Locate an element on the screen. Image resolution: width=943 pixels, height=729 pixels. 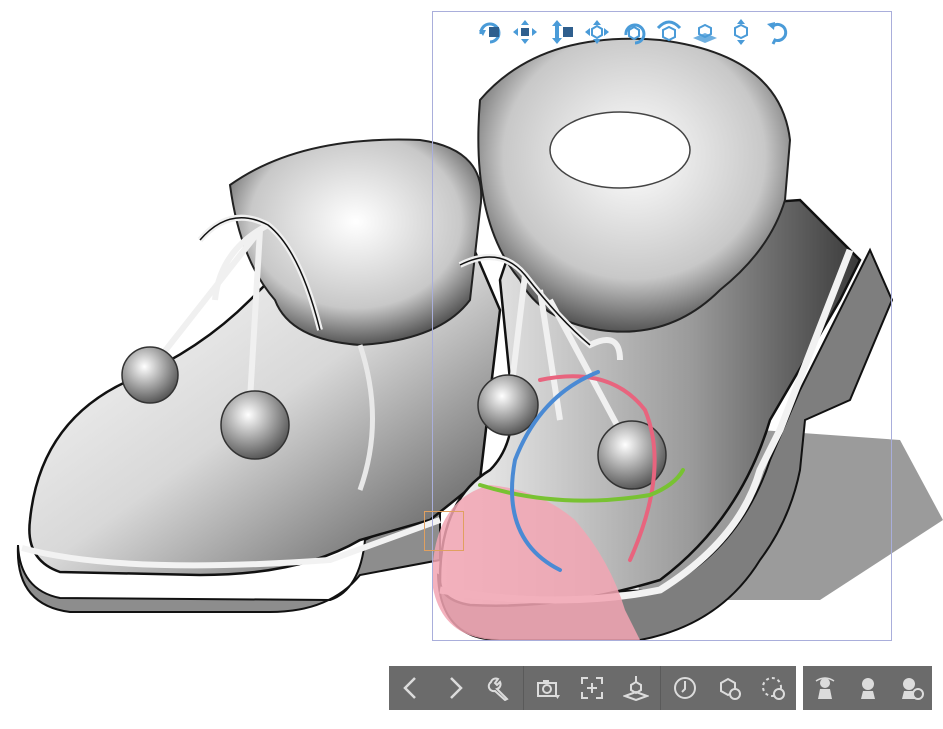
object-rotate-axis-icon is located at coordinates (668, 32).